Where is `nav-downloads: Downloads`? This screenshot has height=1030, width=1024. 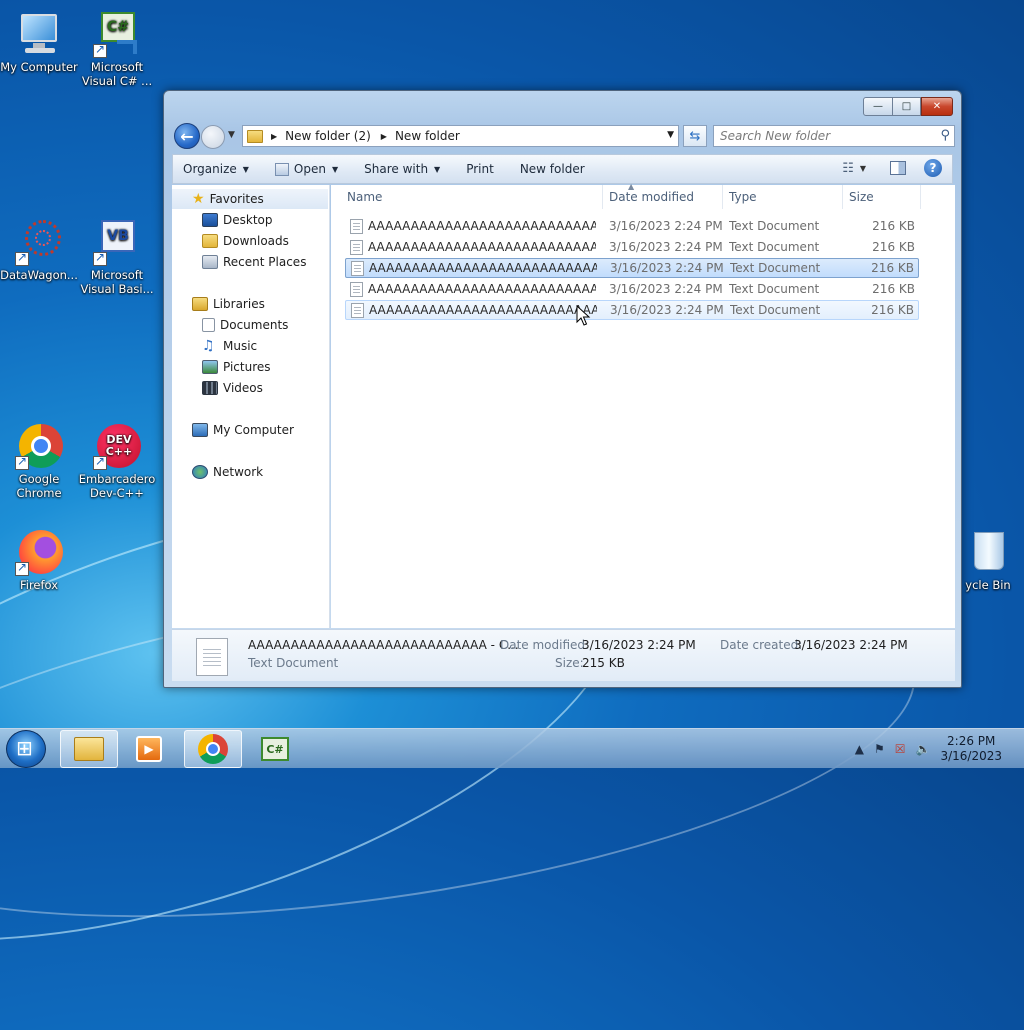 nav-downloads: Downloads is located at coordinates (245, 241).